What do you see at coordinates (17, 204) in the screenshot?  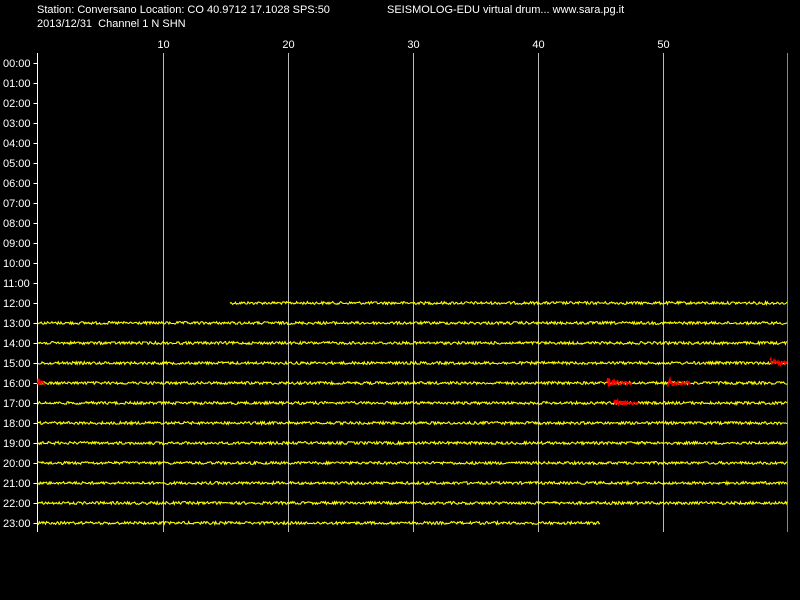 I see `hour-label: 07:00` at bounding box center [17, 204].